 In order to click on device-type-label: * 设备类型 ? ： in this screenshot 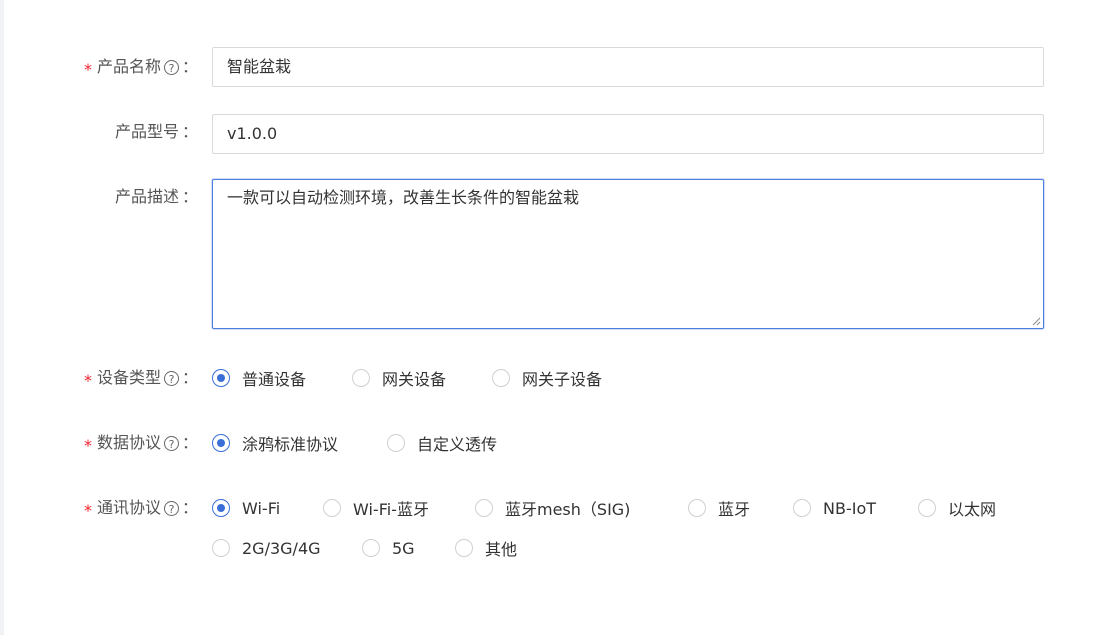, I will do `click(141, 378)`.